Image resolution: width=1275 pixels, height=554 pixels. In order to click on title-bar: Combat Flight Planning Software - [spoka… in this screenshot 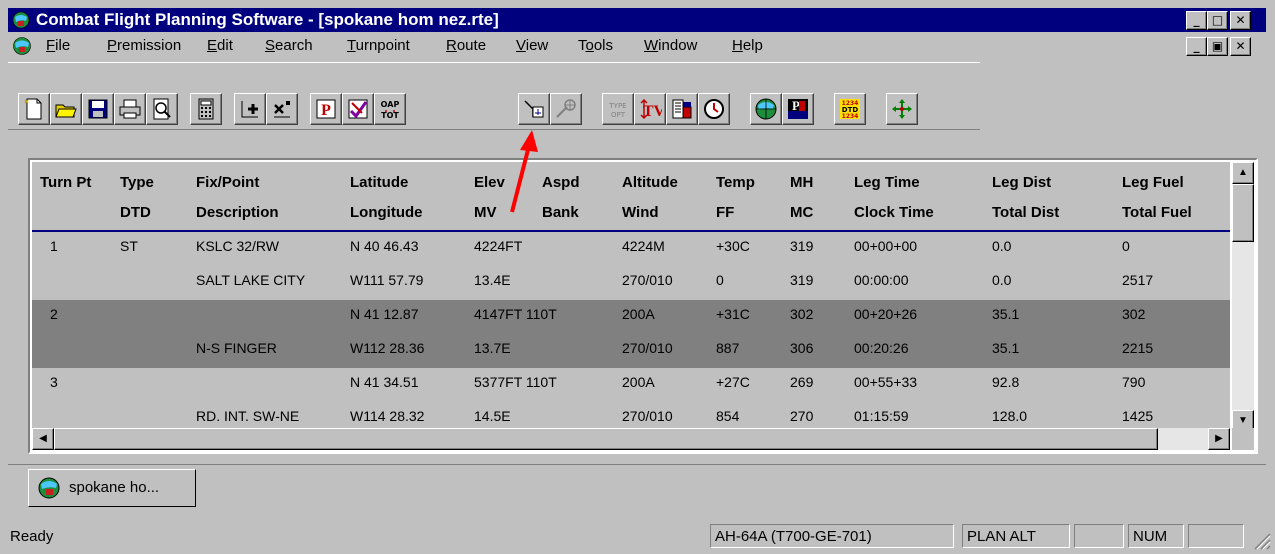, I will do `click(637, 20)`.